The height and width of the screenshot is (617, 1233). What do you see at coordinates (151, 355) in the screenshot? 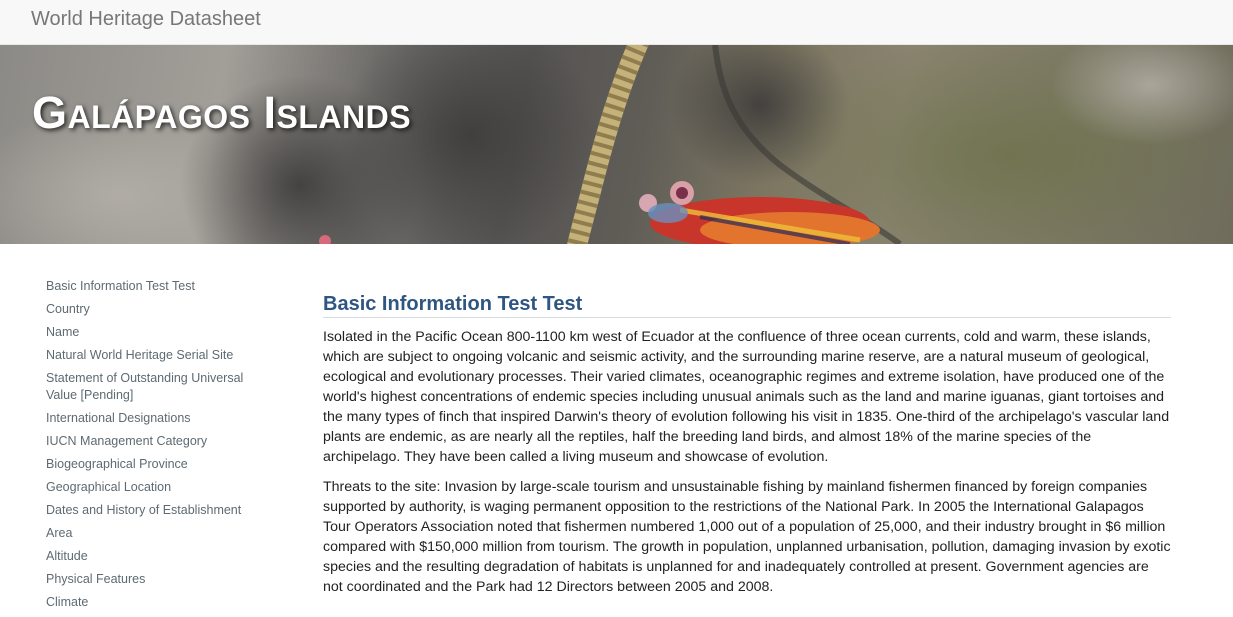
I see `sidebar-item-serial-site: Natural World Heritage Serial Site` at bounding box center [151, 355].